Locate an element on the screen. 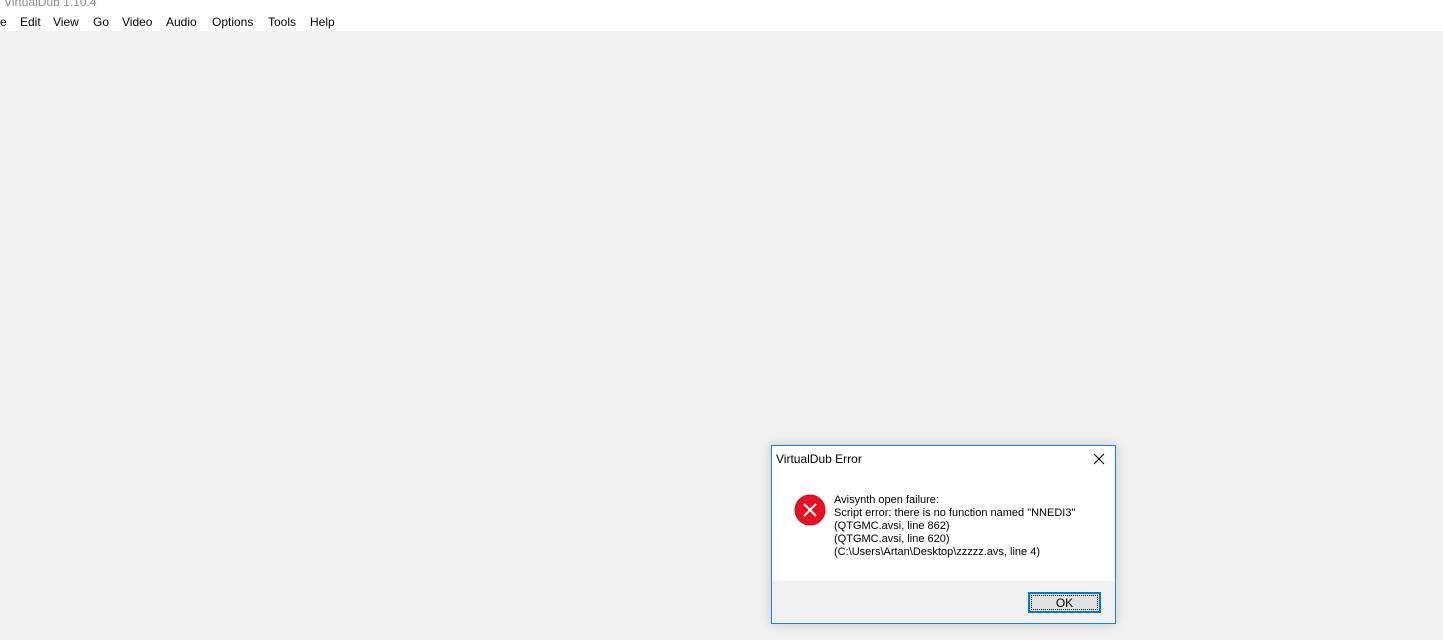 The height and width of the screenshot is (640, 1443). ok-button-label: OK is located at coordinates (1064, 602).